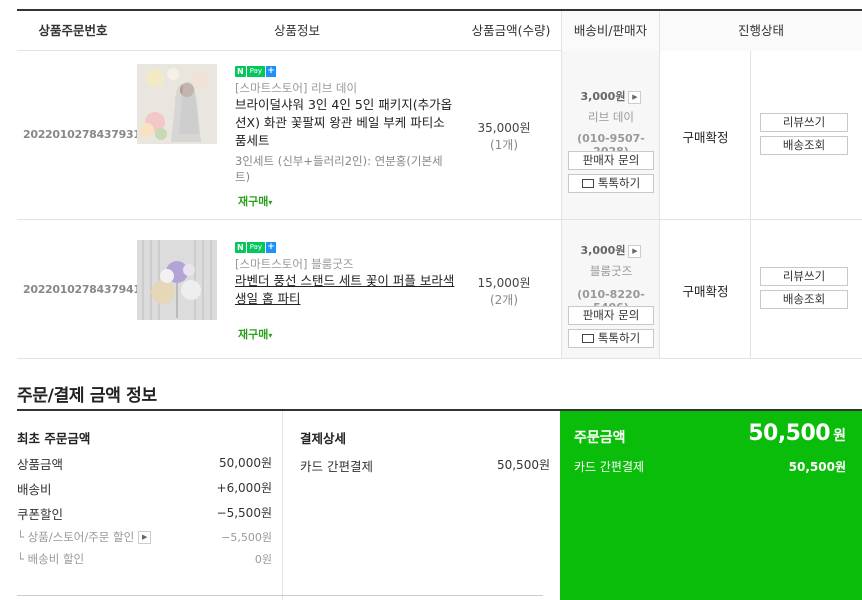 This screenshot has width=862, height=600. Describe the element at coordinates (294, 264) in the screenshot. I see `store-name: [스마트스토어] 블룸굿즈` at that location.